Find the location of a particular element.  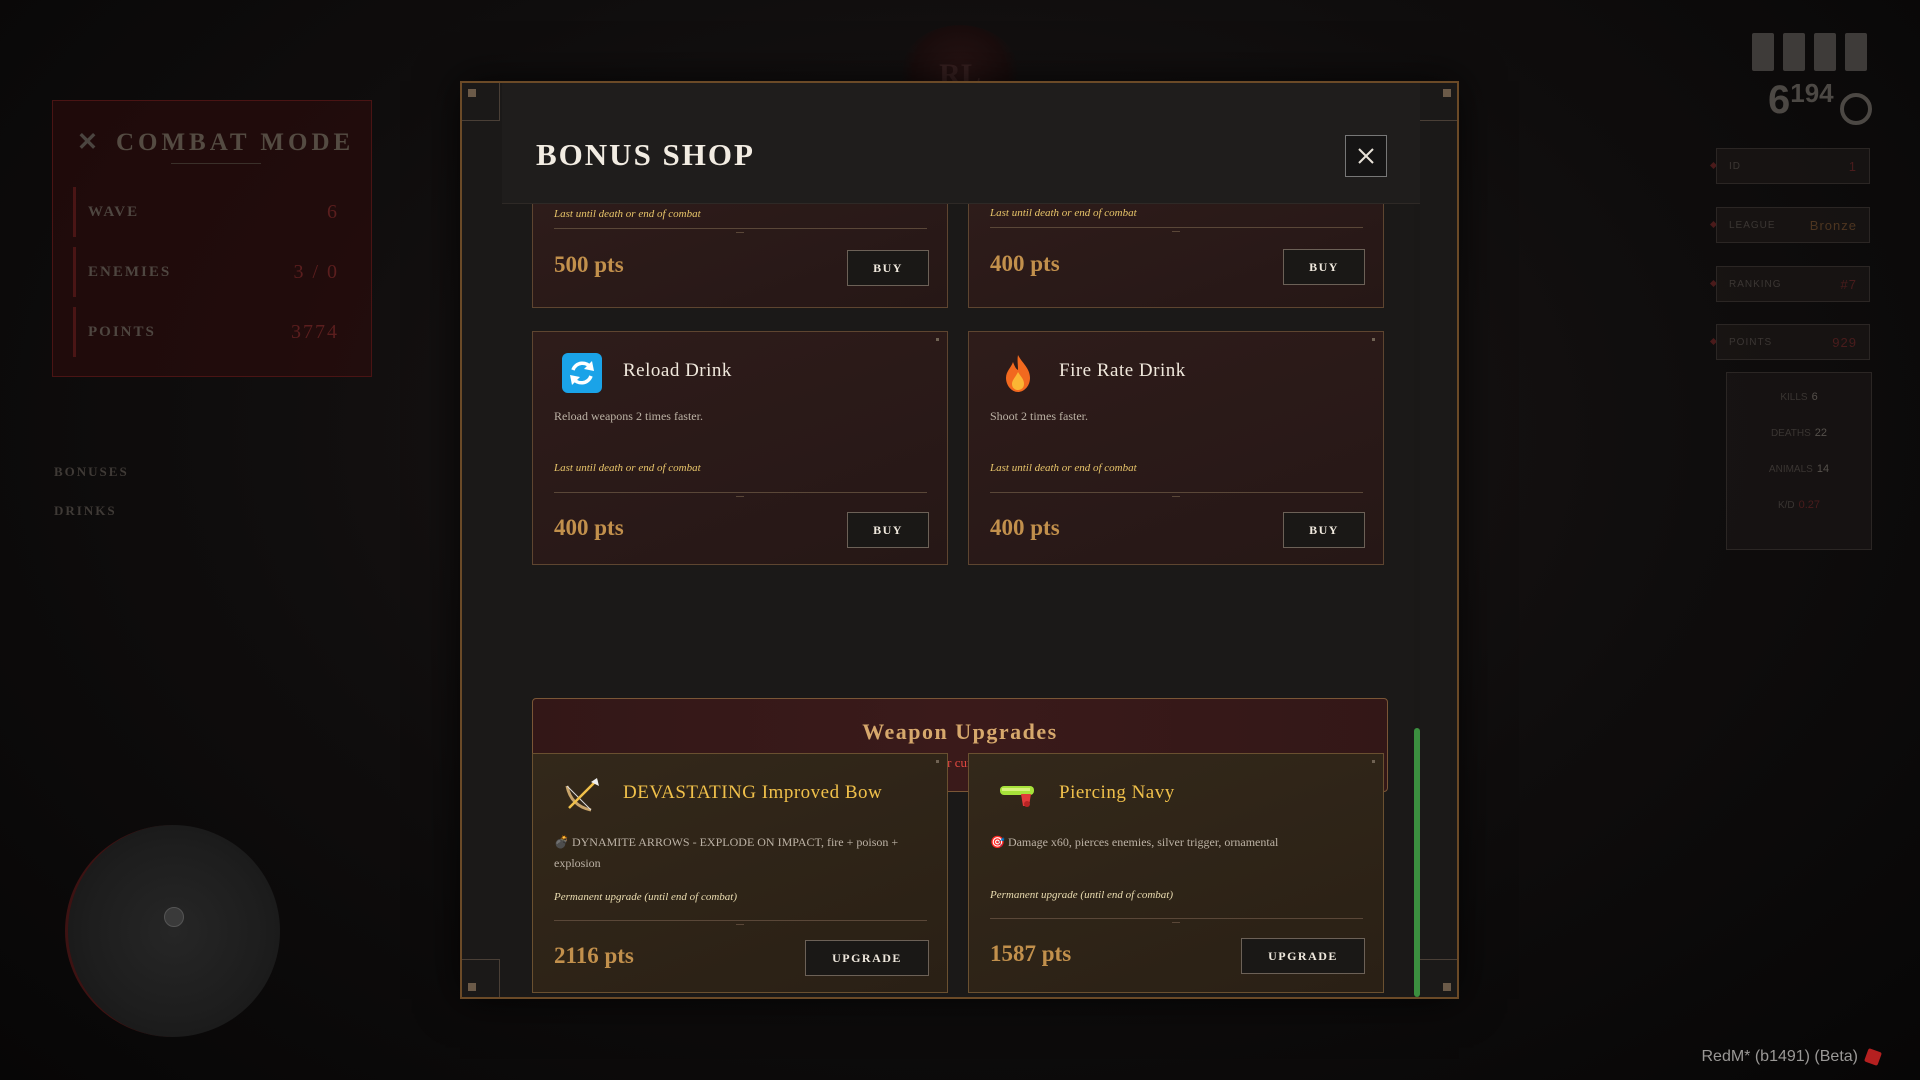

stat-label: RANKING is located at coordinates (1755, 284).